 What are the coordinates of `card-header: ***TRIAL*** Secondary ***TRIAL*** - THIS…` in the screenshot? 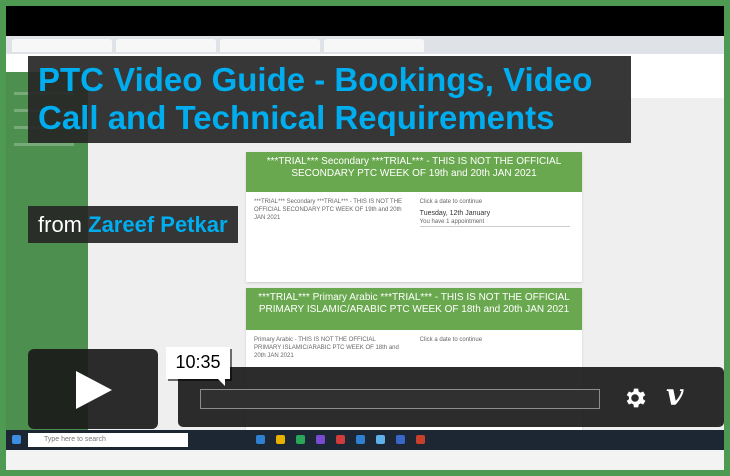 It's located at (414, 172).